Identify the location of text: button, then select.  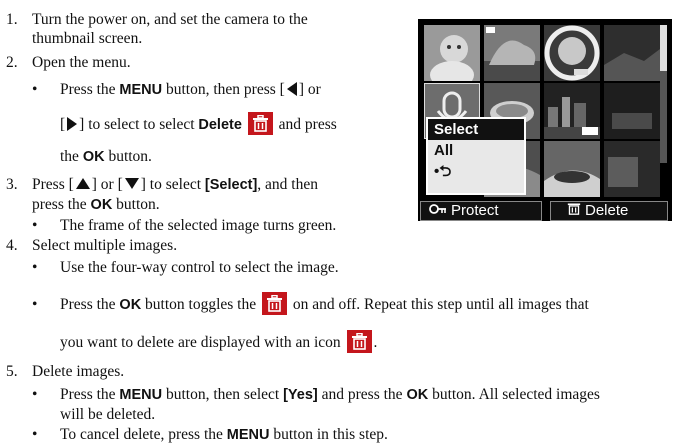
(223, 394).